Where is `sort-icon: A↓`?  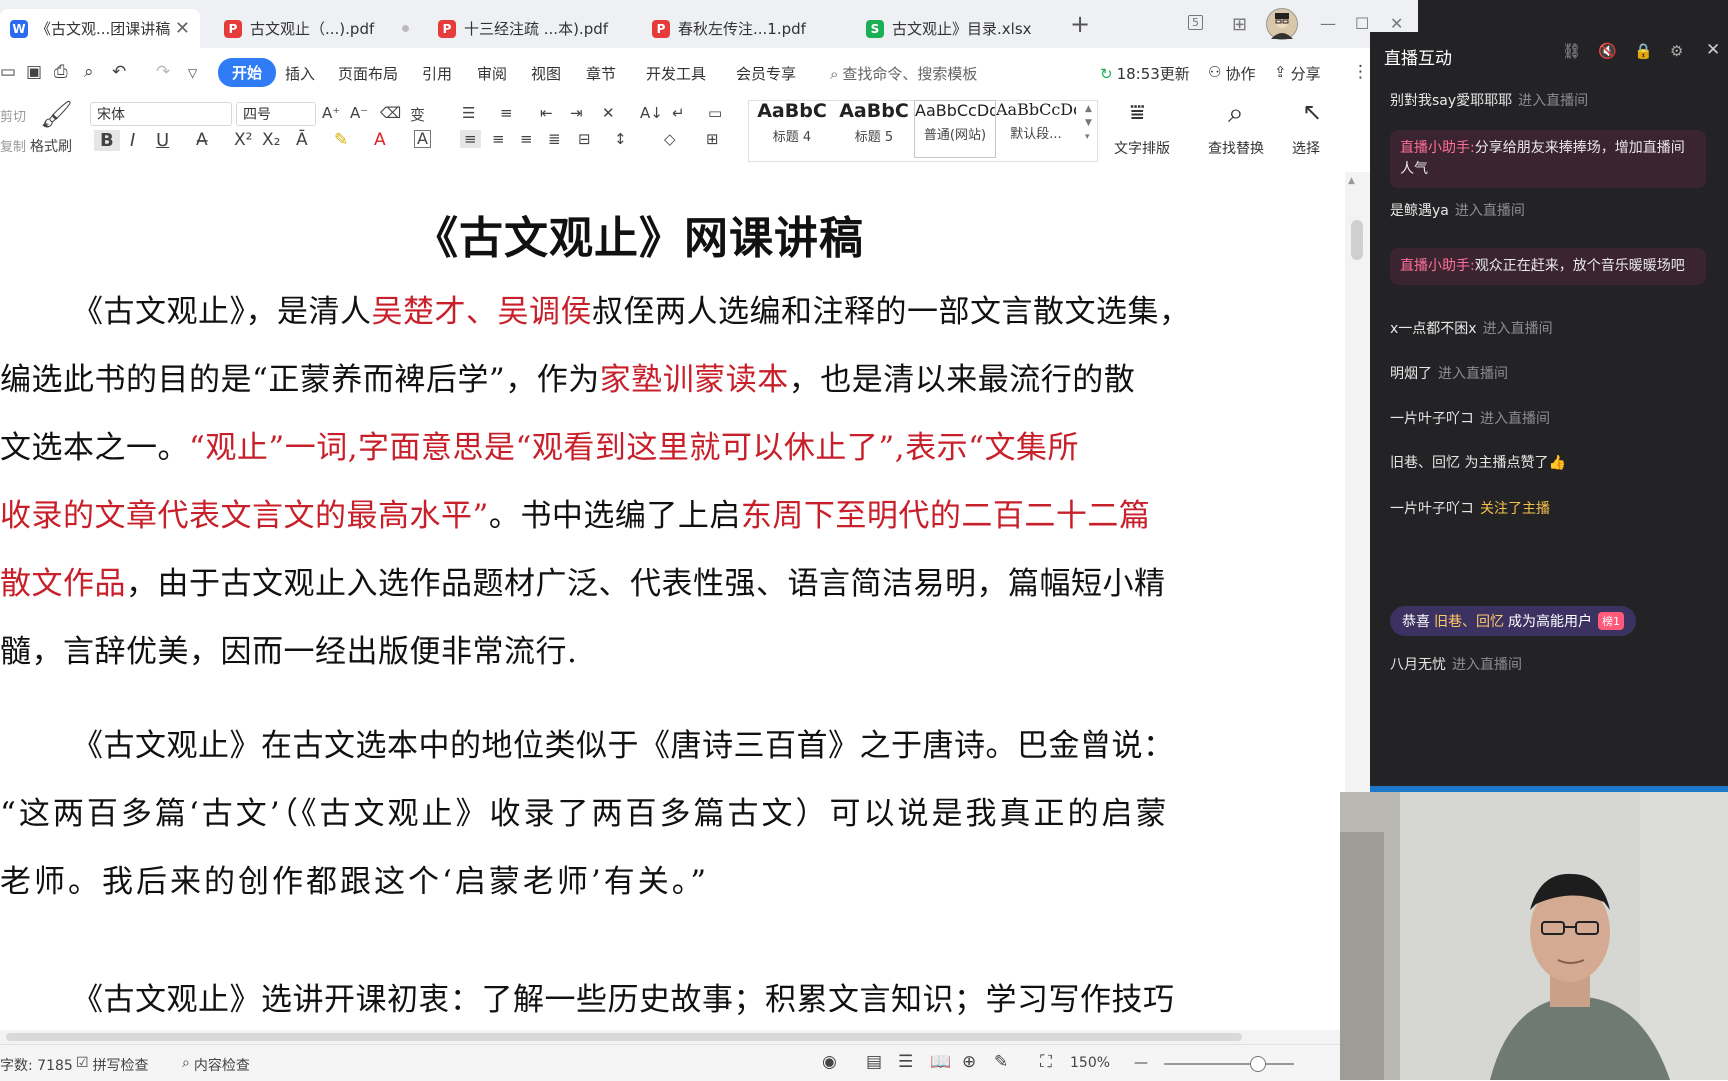
sort-icon: A↓ is located at coordinates (651, 113).